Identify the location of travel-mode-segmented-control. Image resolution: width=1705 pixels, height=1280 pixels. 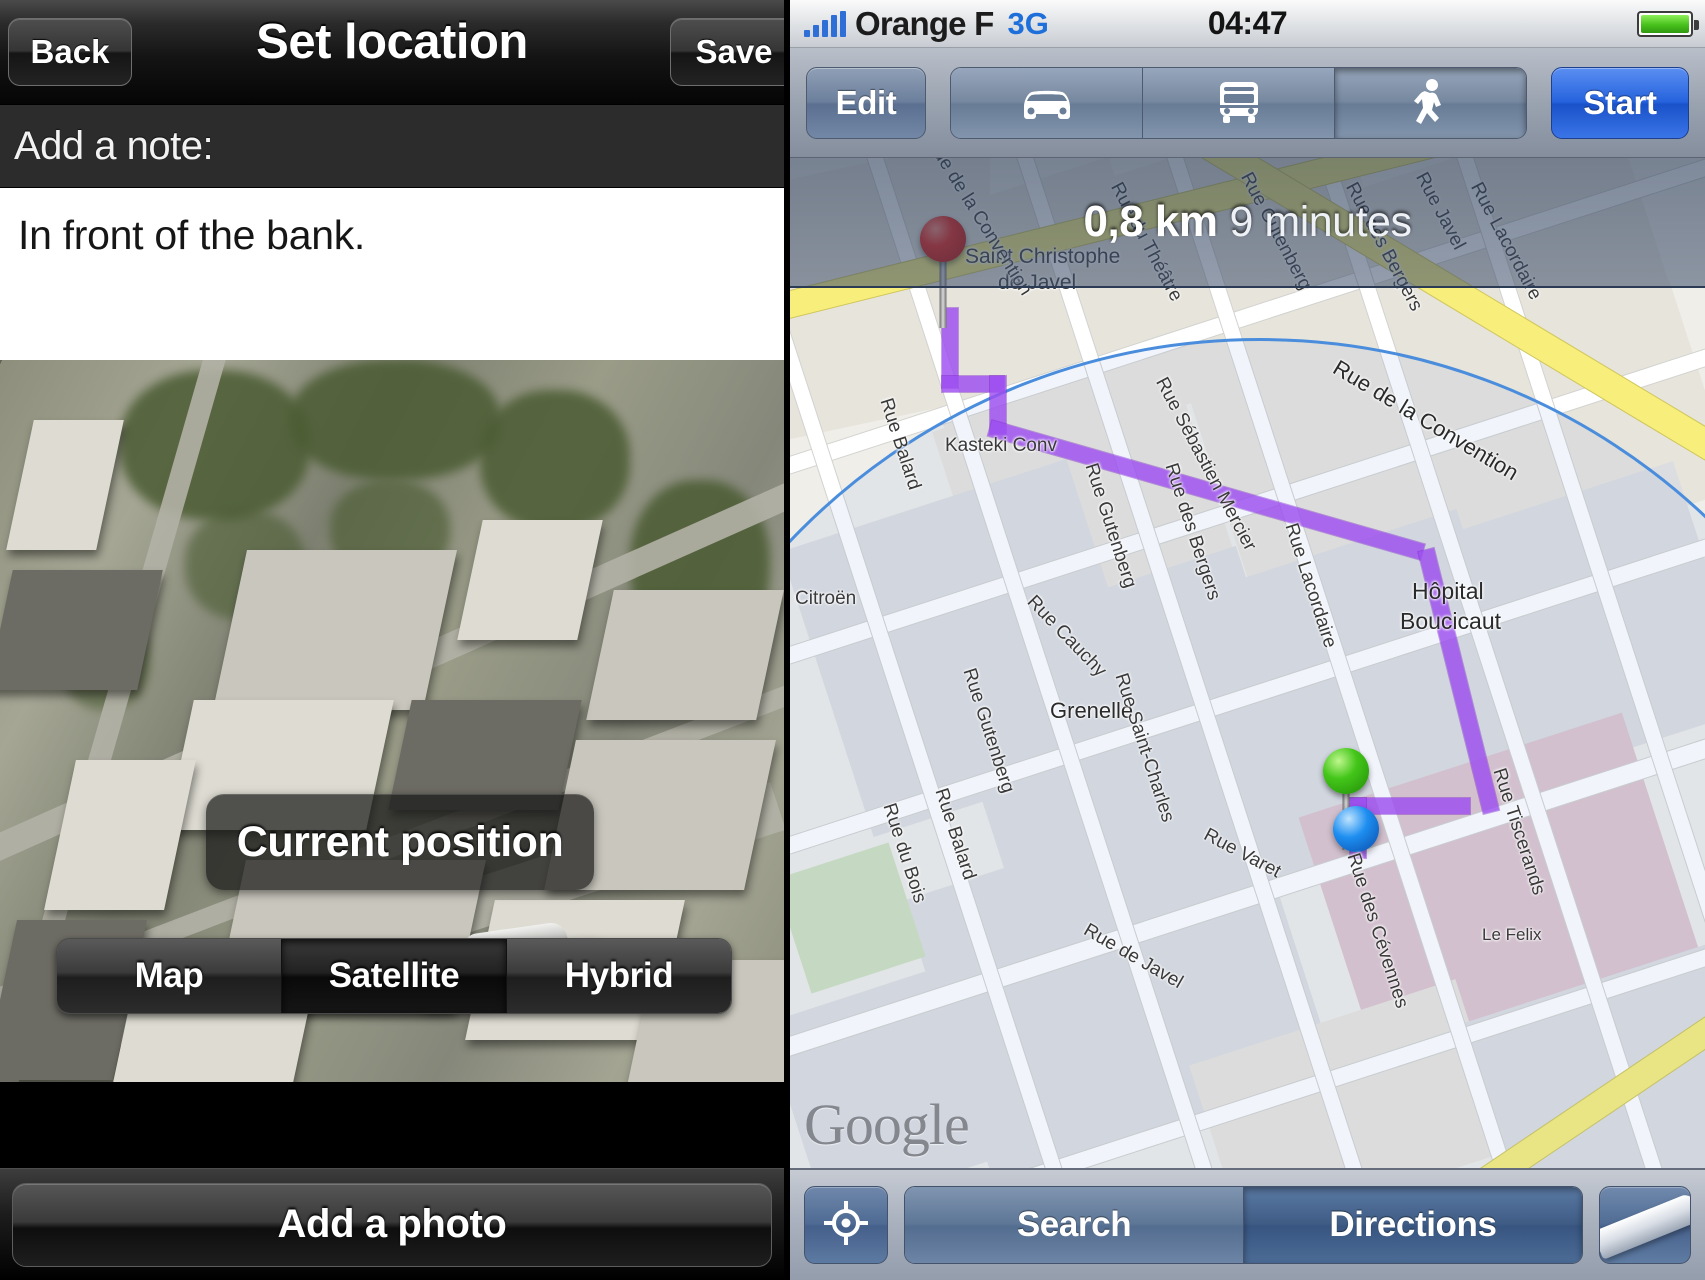
(1238, 102).